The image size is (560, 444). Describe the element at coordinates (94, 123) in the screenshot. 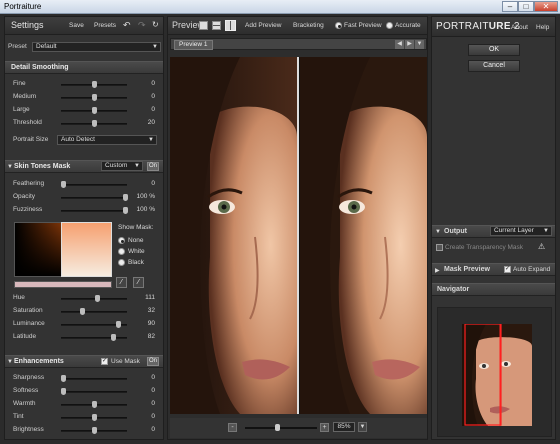

I see `detail-threshold-slider-handle` at that location.